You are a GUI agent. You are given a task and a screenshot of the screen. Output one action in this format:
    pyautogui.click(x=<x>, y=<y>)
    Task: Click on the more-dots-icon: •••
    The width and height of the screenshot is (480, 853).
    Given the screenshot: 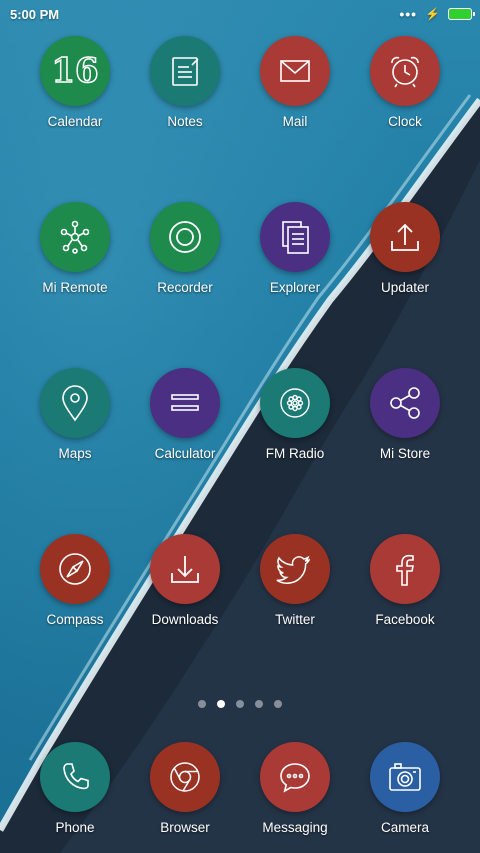 What is the action you would take?
    pyautogui.click(x=408, y=14)
    